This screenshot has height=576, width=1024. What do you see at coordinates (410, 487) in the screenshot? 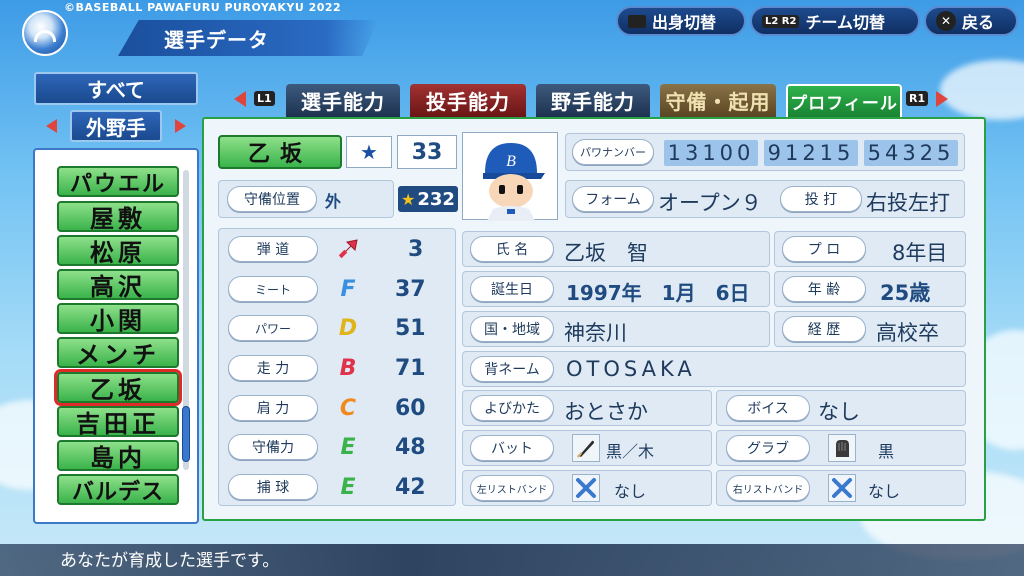
I see `ability-value: 42` at bounding box center [410, 487].